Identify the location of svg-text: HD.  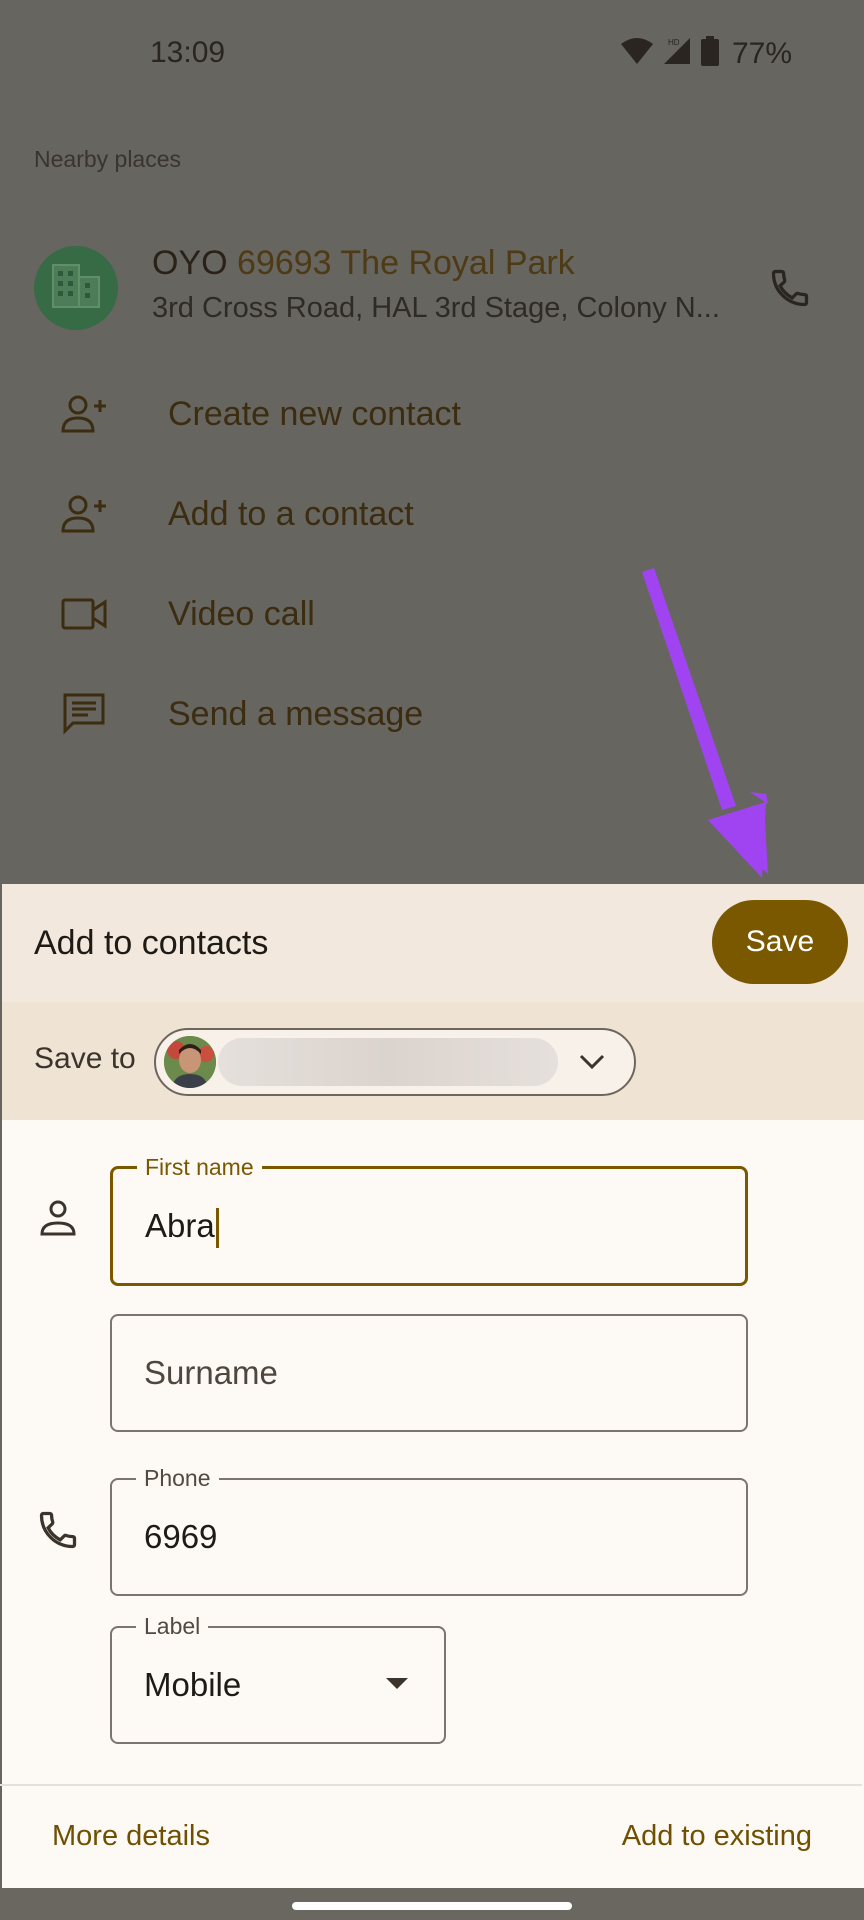
(674, 42).